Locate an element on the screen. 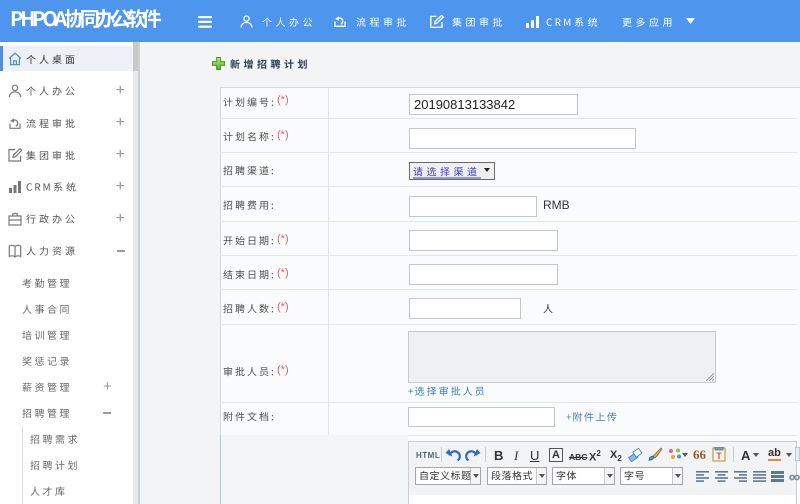 The height and width of the screenshot is (504, 800). svg-text: T is located at coordinates (719, 456).